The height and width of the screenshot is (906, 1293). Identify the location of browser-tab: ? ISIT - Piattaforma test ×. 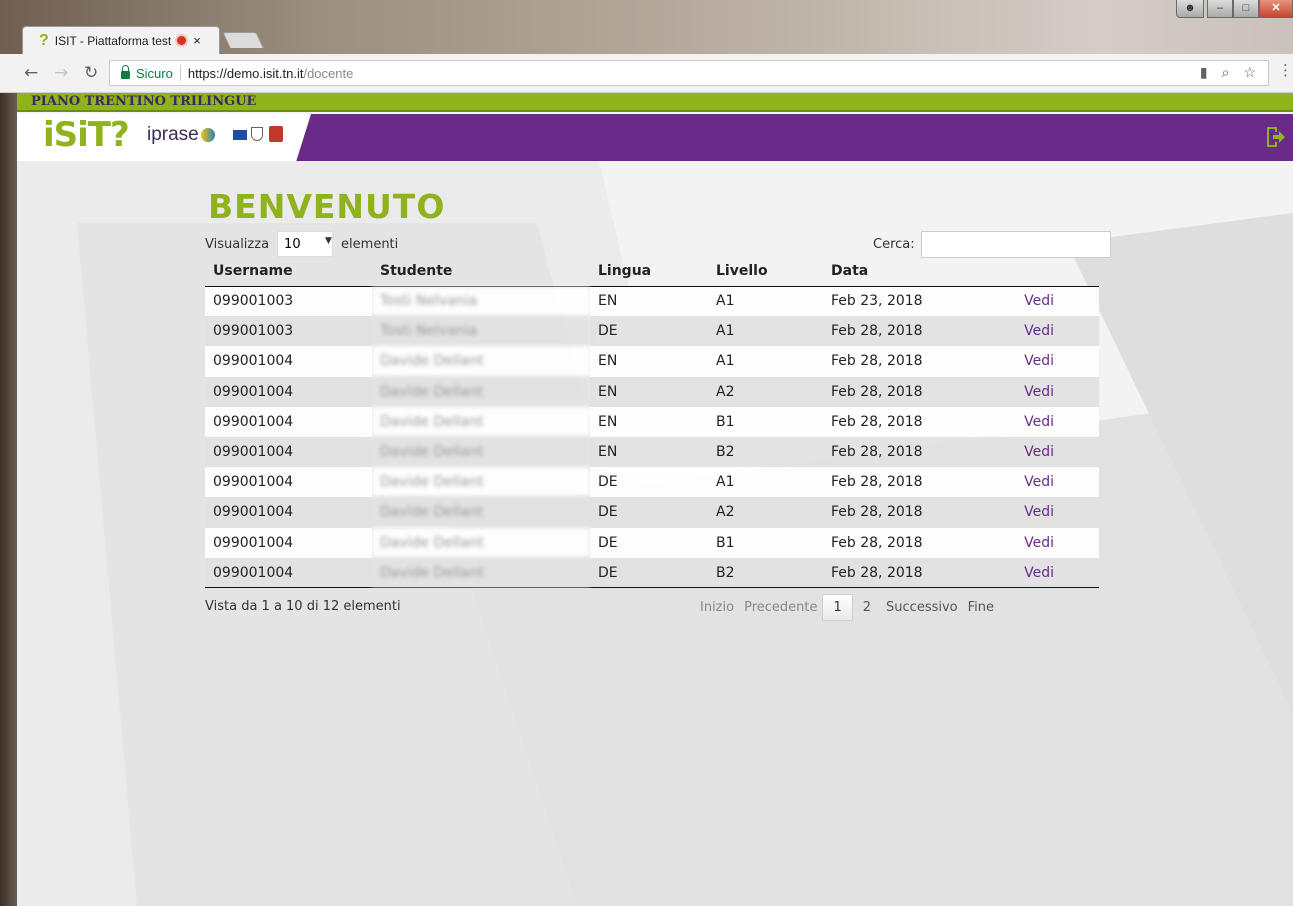
(121, 40).